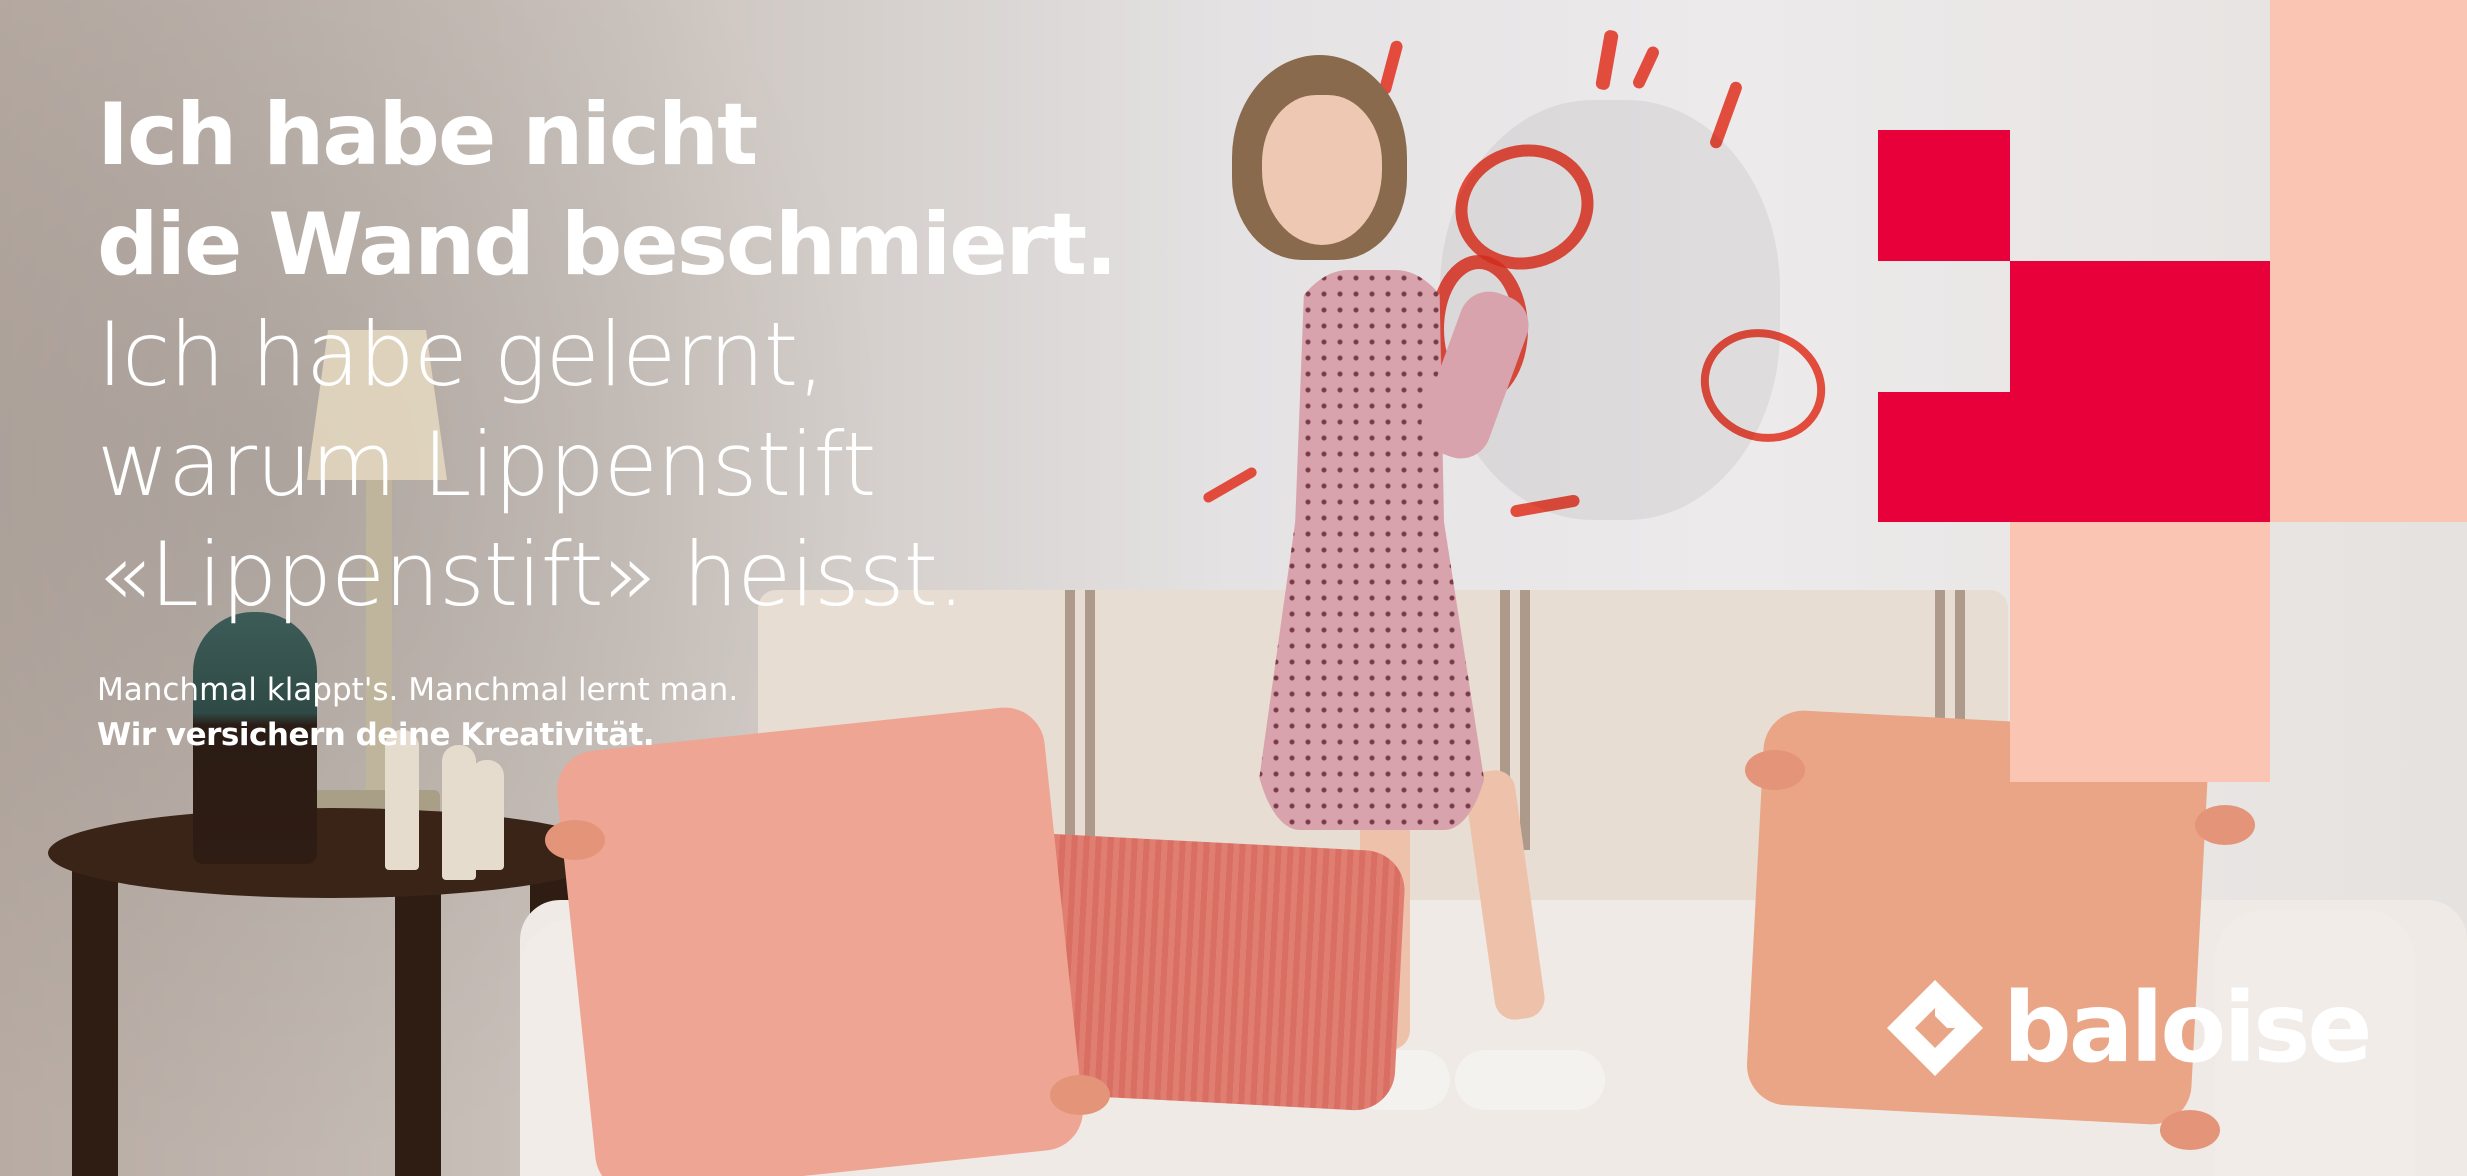  Describe the element at coordinates (1530, 1080) in the screenshot. I see `sneaker` at that location.